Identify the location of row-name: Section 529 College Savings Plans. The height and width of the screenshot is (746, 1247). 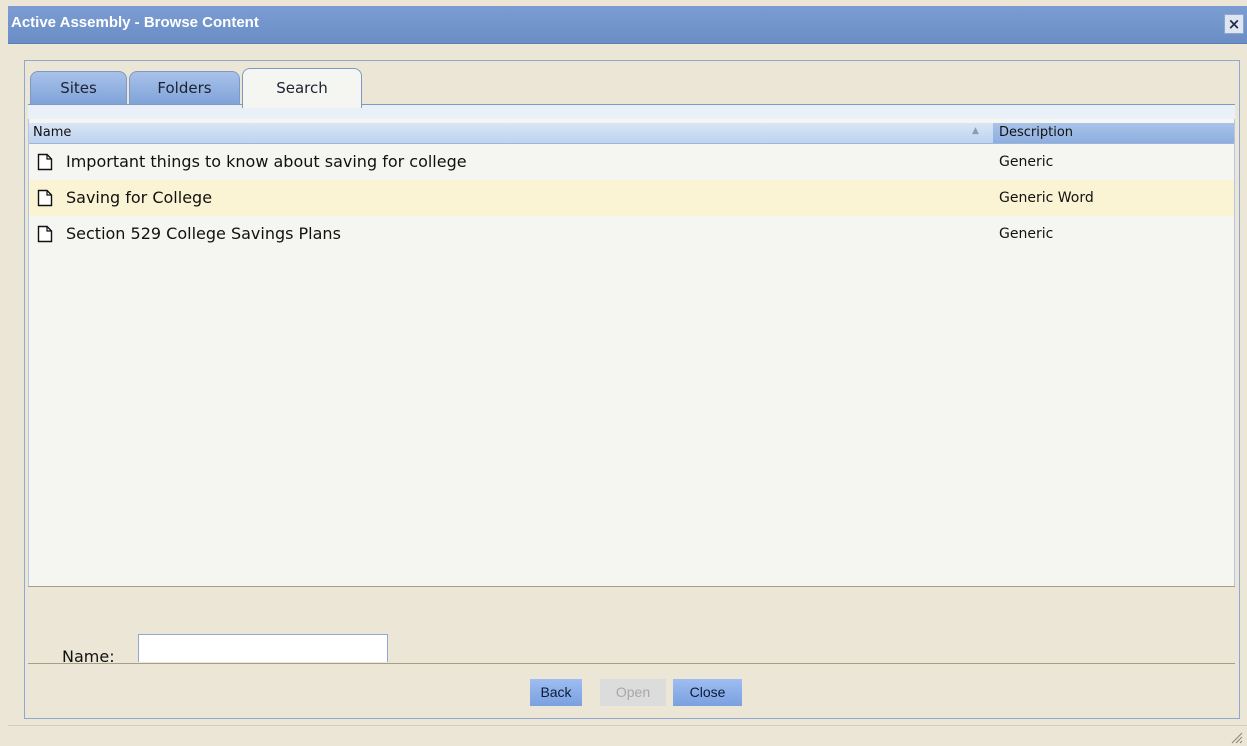
(203, 233).